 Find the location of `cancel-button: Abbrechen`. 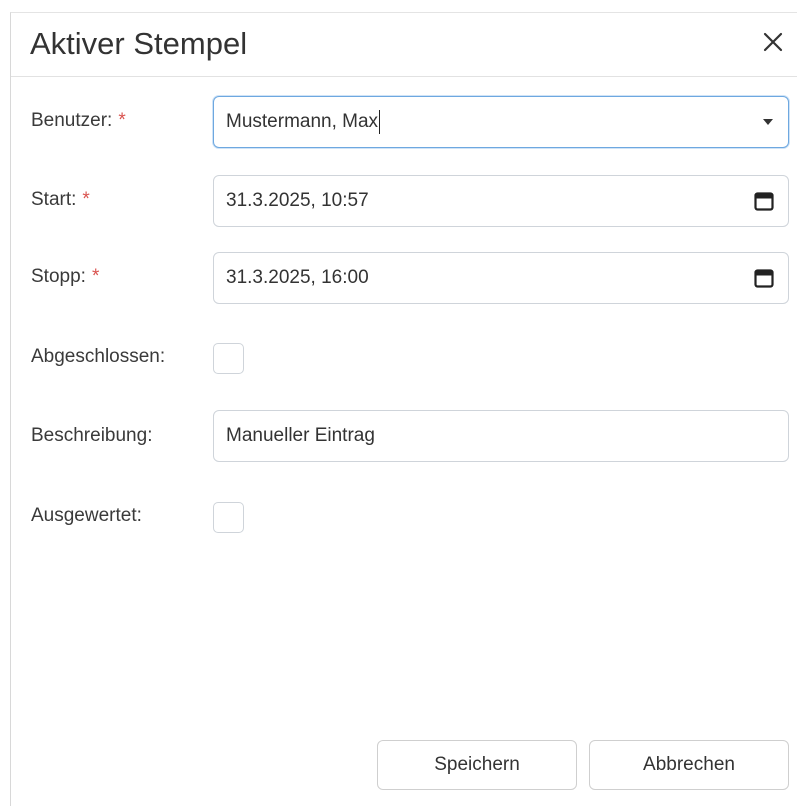

cancel-button: Abbrechen is located at coordinates (689, 765).